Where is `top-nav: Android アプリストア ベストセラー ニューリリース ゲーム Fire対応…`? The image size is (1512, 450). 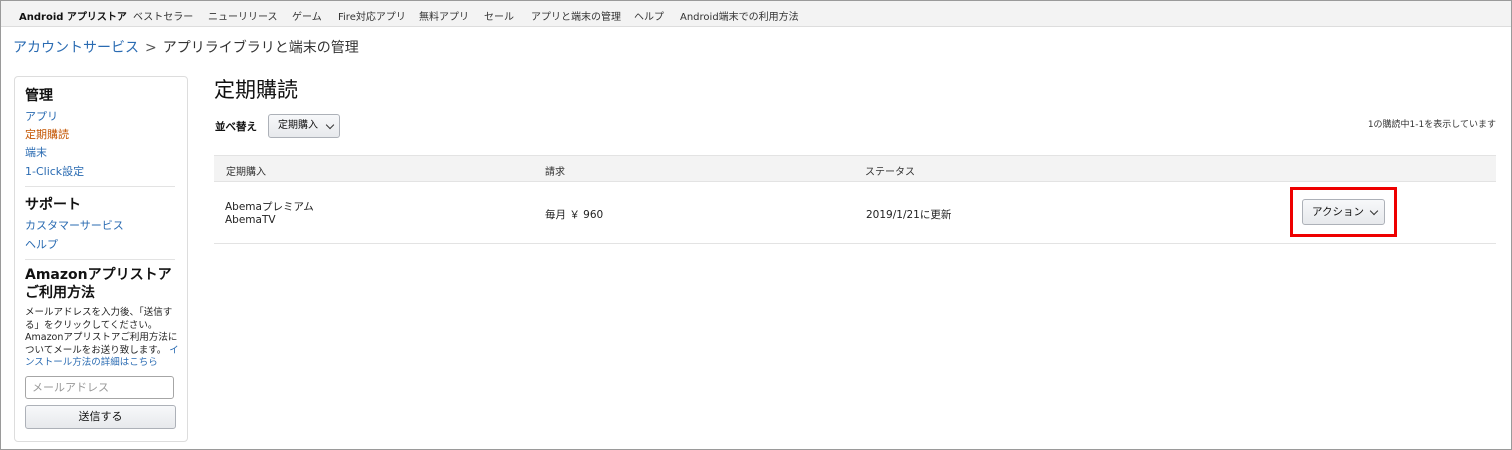
top-nav: Android アプリストア ベストセラー ニューリリース ゲーム Fire対応… is located at coordinates (756, 14).